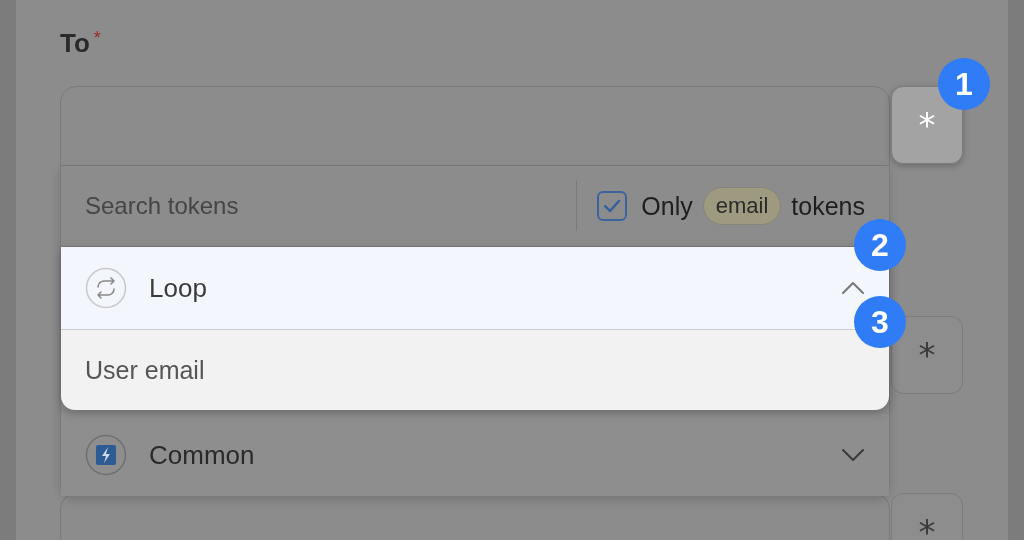 The width and height of the screenshot is (1024, 540). Describe the element at coordinates (828, 206) in the screenshot. I see `filter-label: tokens` at that location.